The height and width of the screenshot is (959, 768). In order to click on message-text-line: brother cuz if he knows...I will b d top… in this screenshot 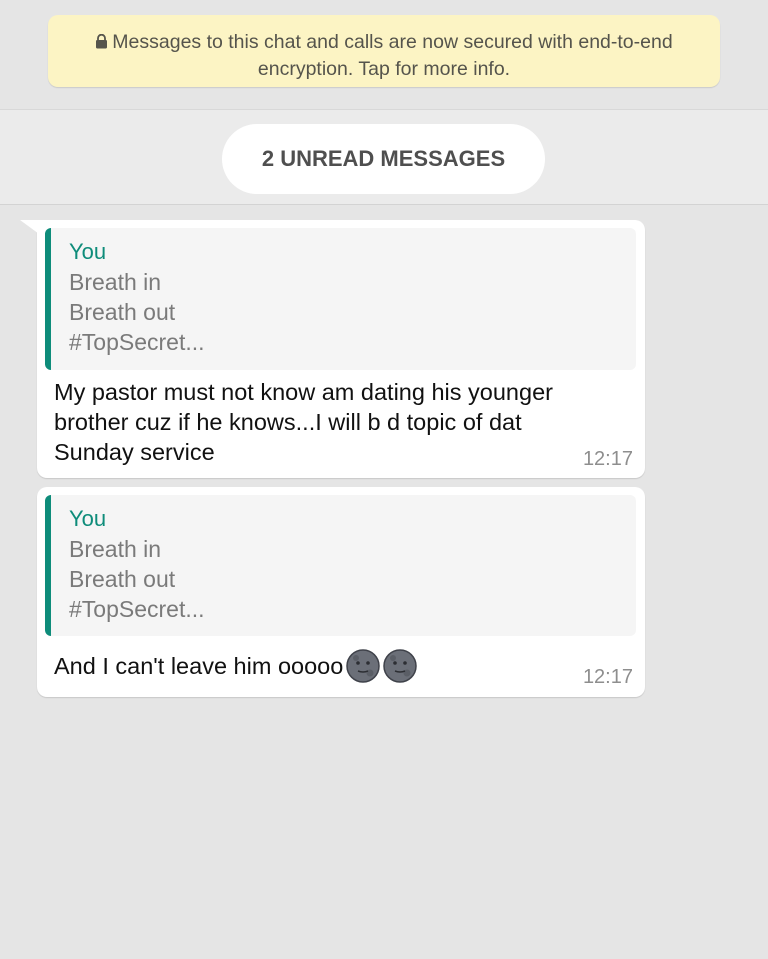, I will do `click(288, 422)`.